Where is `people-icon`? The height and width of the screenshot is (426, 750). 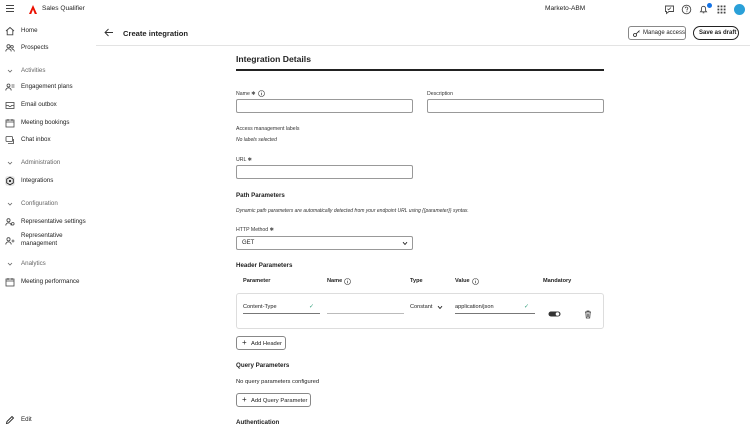
people-icon is located at coordinates (10, 48).